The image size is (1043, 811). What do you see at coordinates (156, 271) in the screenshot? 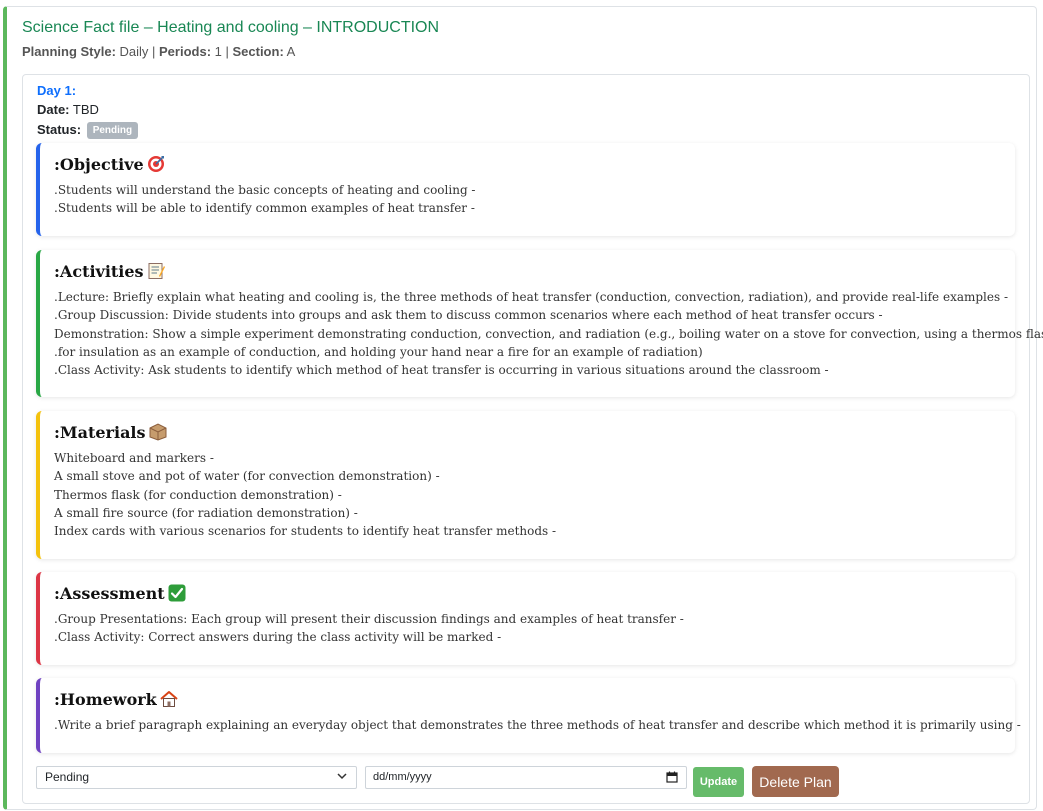
I see `memo-icon` at bounding box center [156, 271].